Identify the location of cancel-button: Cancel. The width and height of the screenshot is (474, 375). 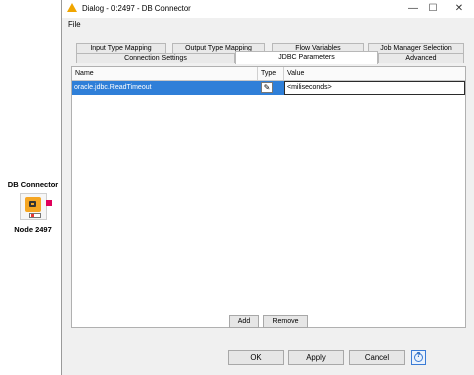
(377, 357).